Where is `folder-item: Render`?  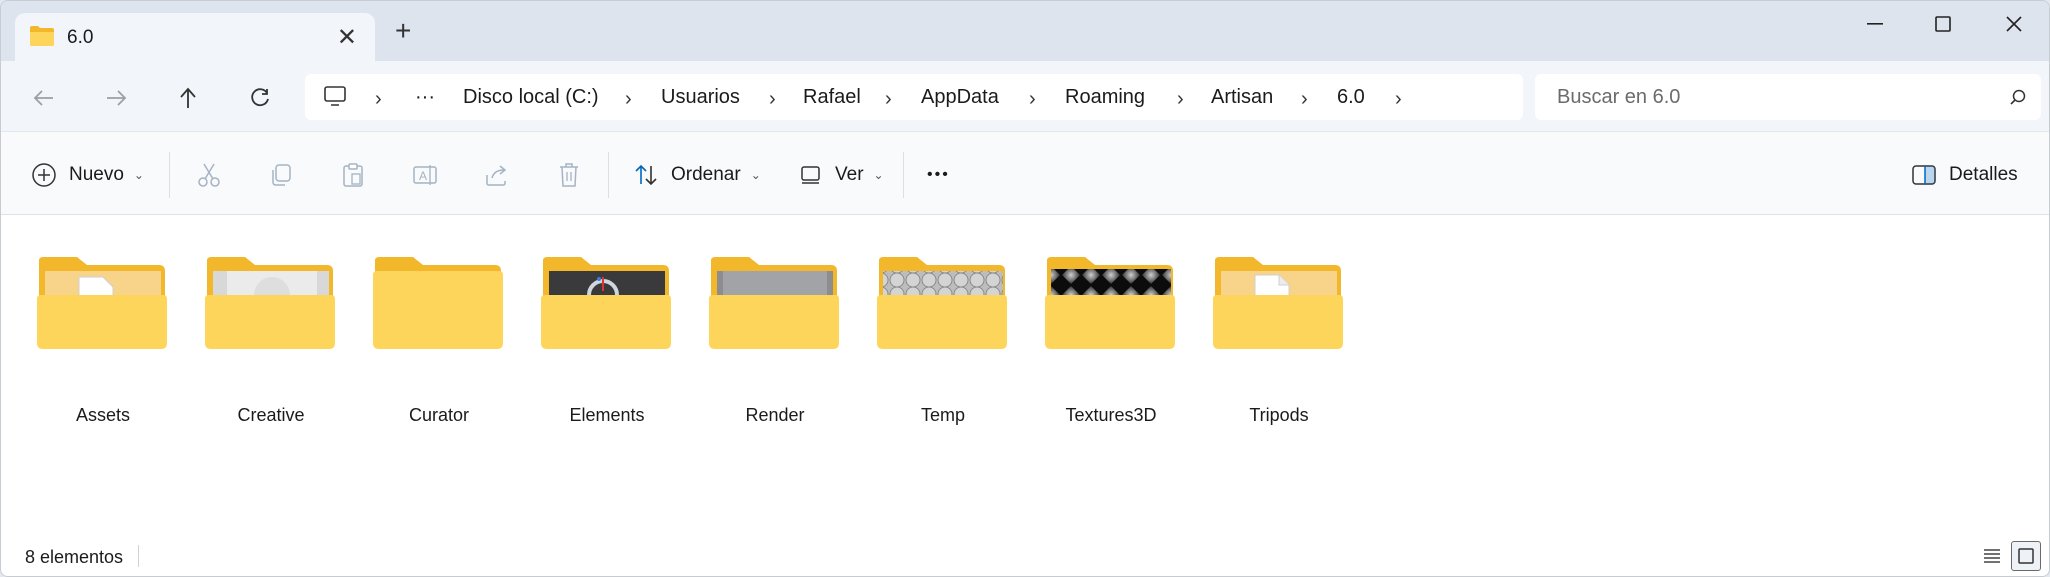 folder-item: Render is located at coordinates (775, 335).